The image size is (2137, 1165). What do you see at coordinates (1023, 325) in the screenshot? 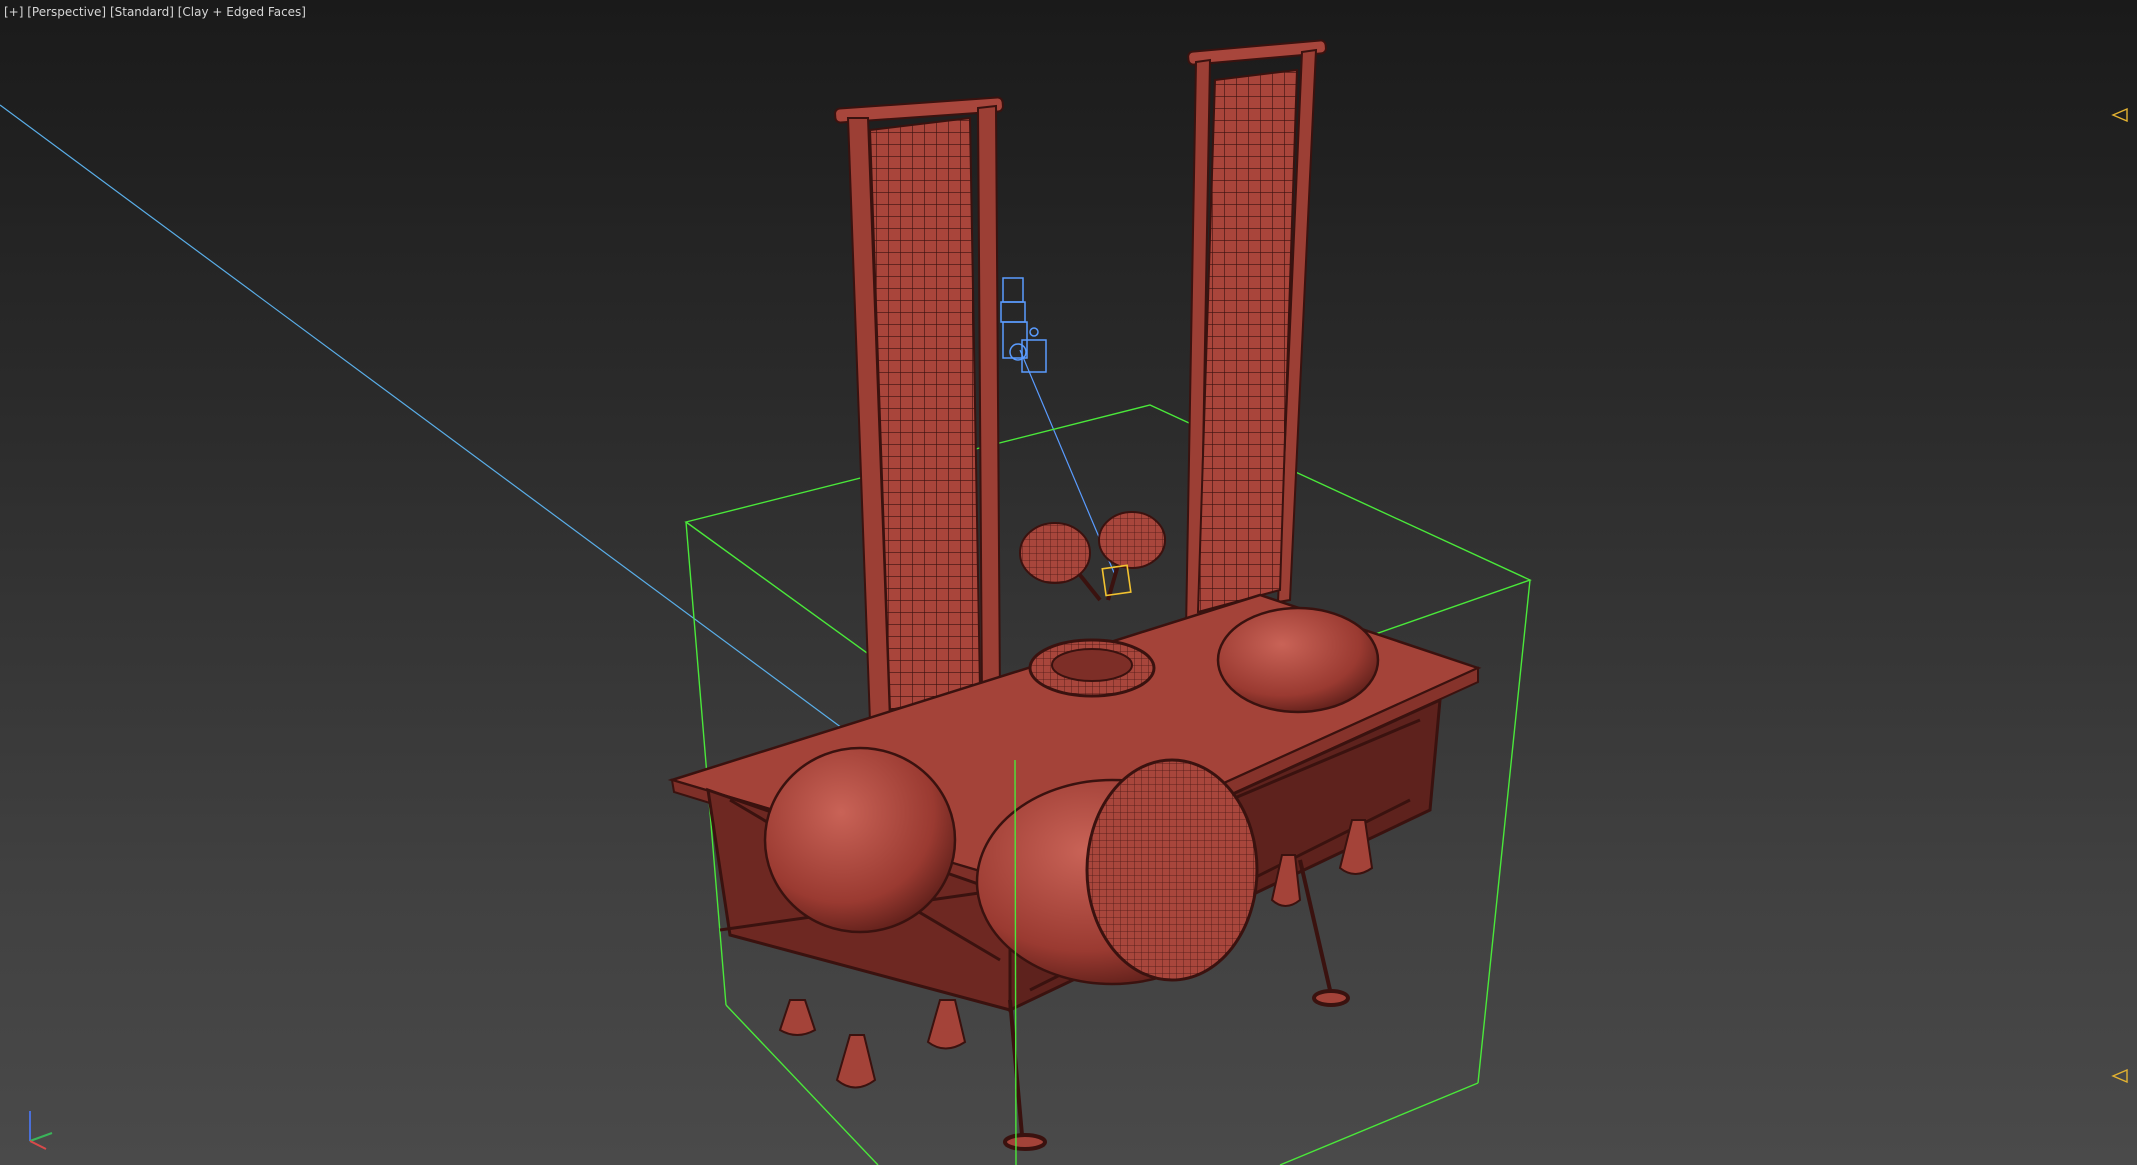
I see `camera-helper-icon` at bounding box center [1023, 325].